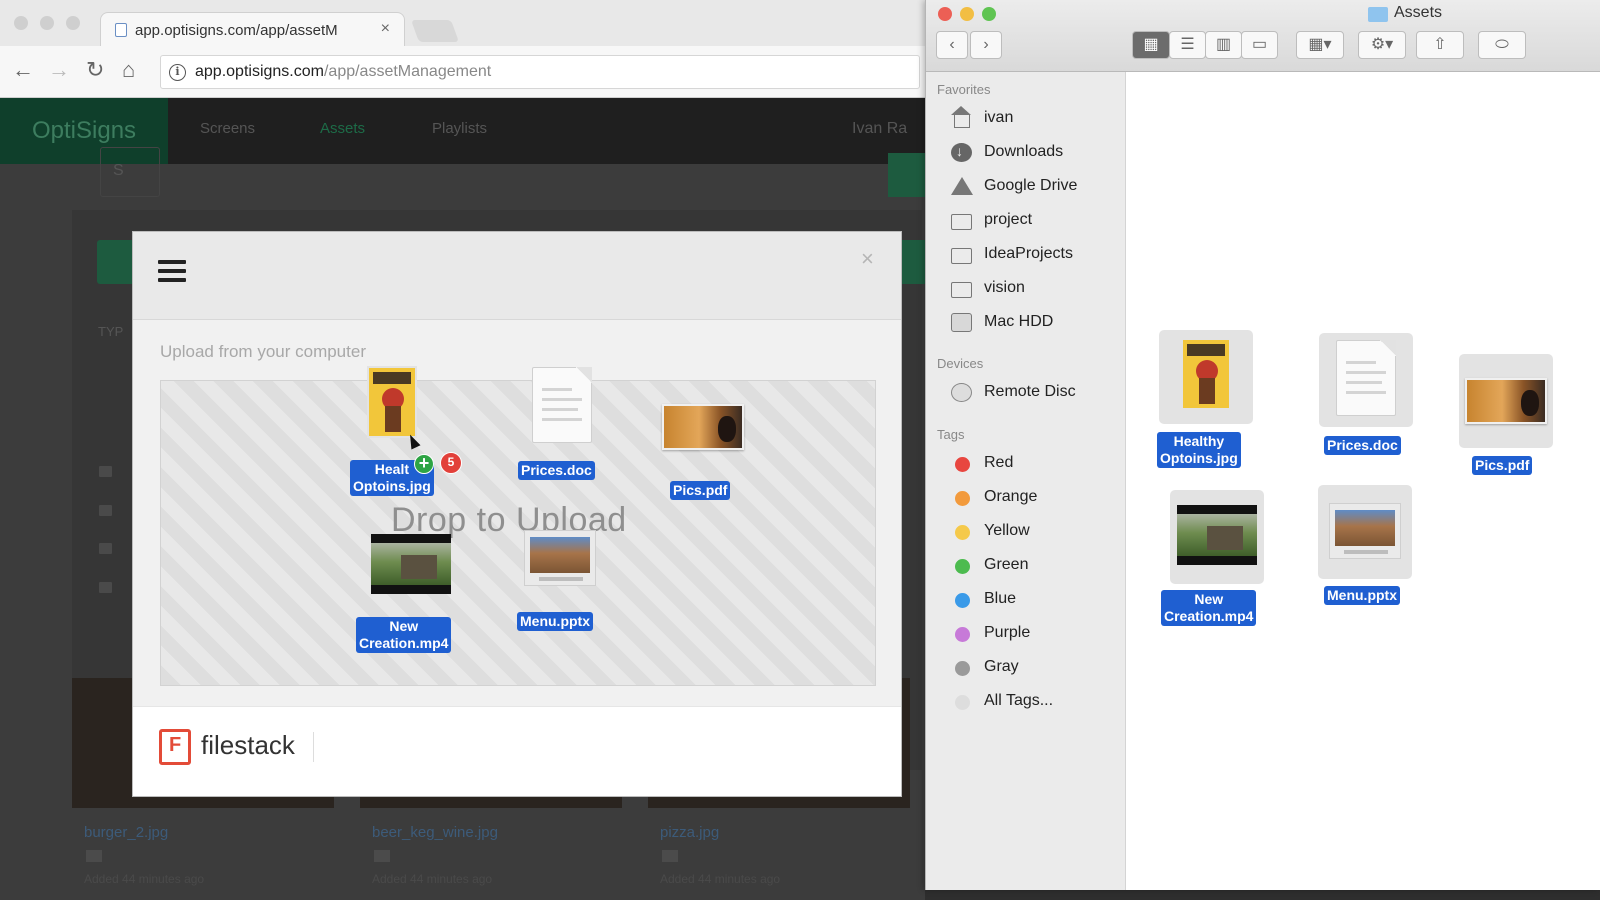 Image resolution: width=1600 pixels, height=900 pixels. What do you see at coordinates (1036, 221) in the screenshot?
I see `sidebar-item-project: project` at bounding box center [1036, 221].